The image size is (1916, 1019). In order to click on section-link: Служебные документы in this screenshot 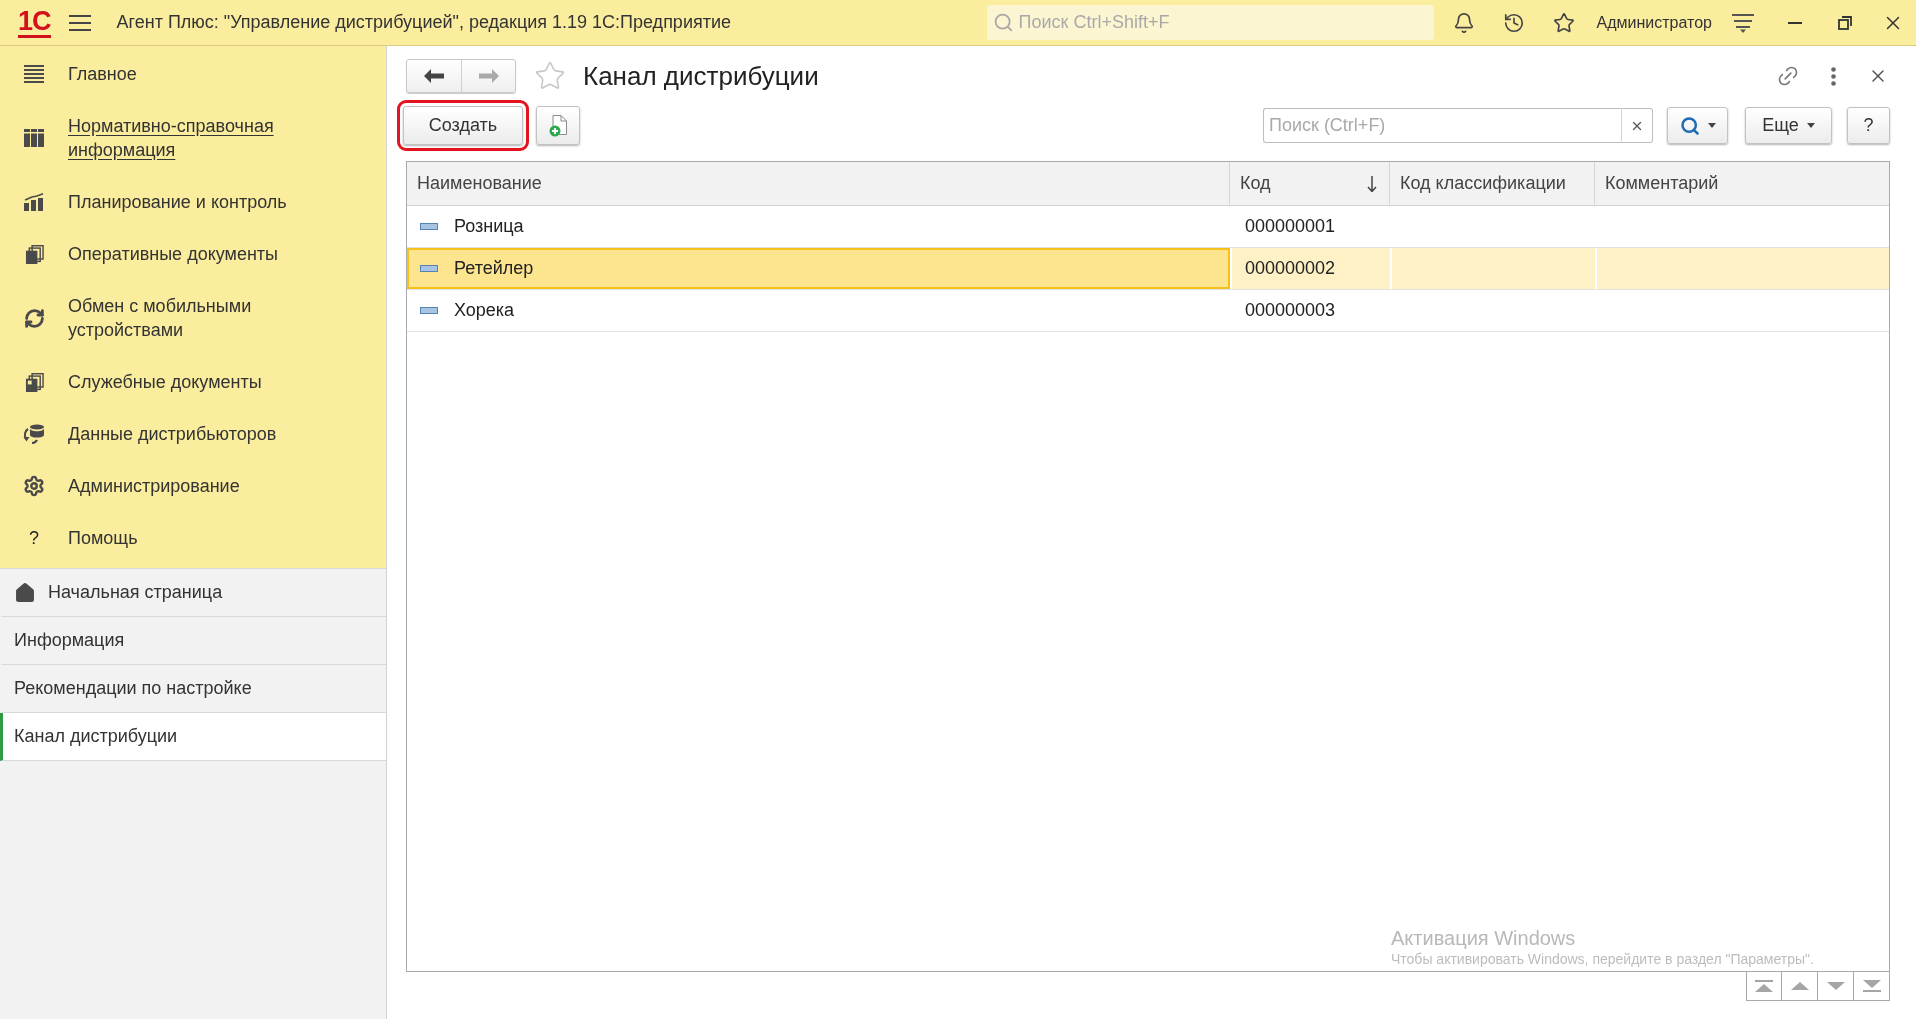, I will do `click(165, 382)`.